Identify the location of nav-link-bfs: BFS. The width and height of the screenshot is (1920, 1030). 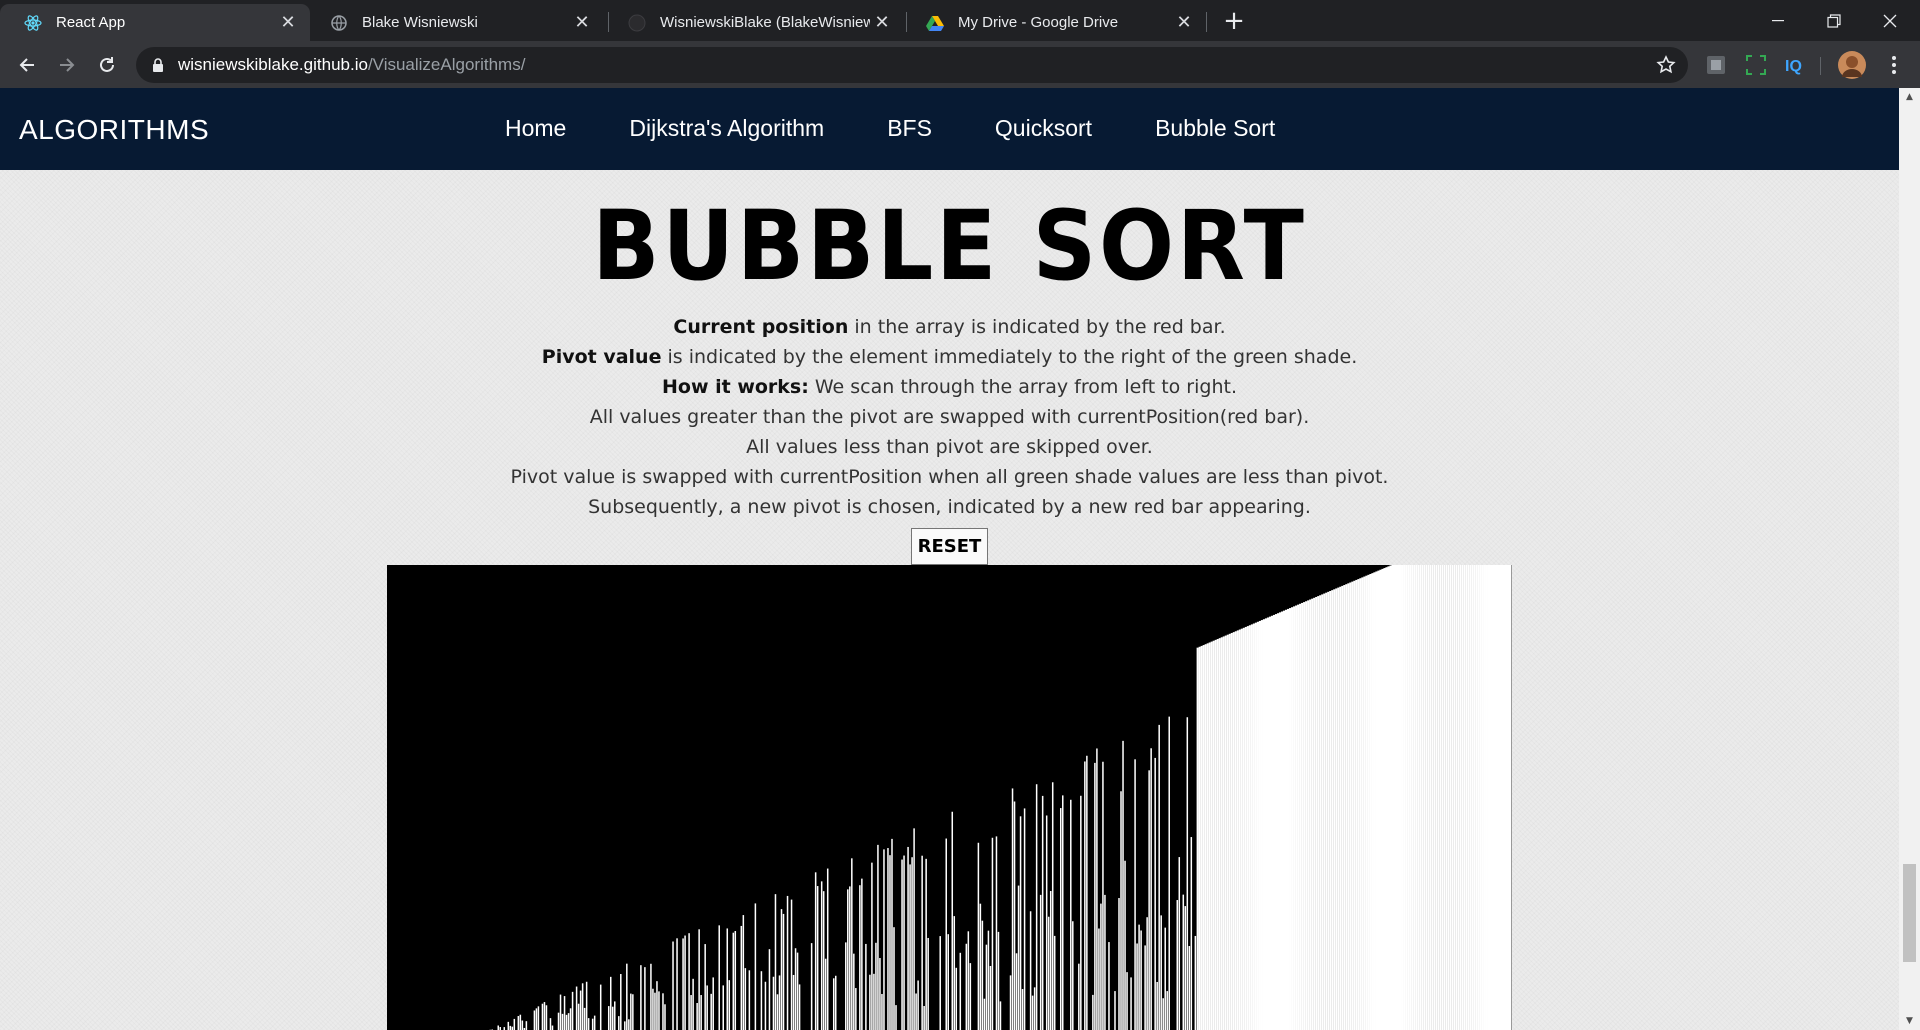
(909, 128).